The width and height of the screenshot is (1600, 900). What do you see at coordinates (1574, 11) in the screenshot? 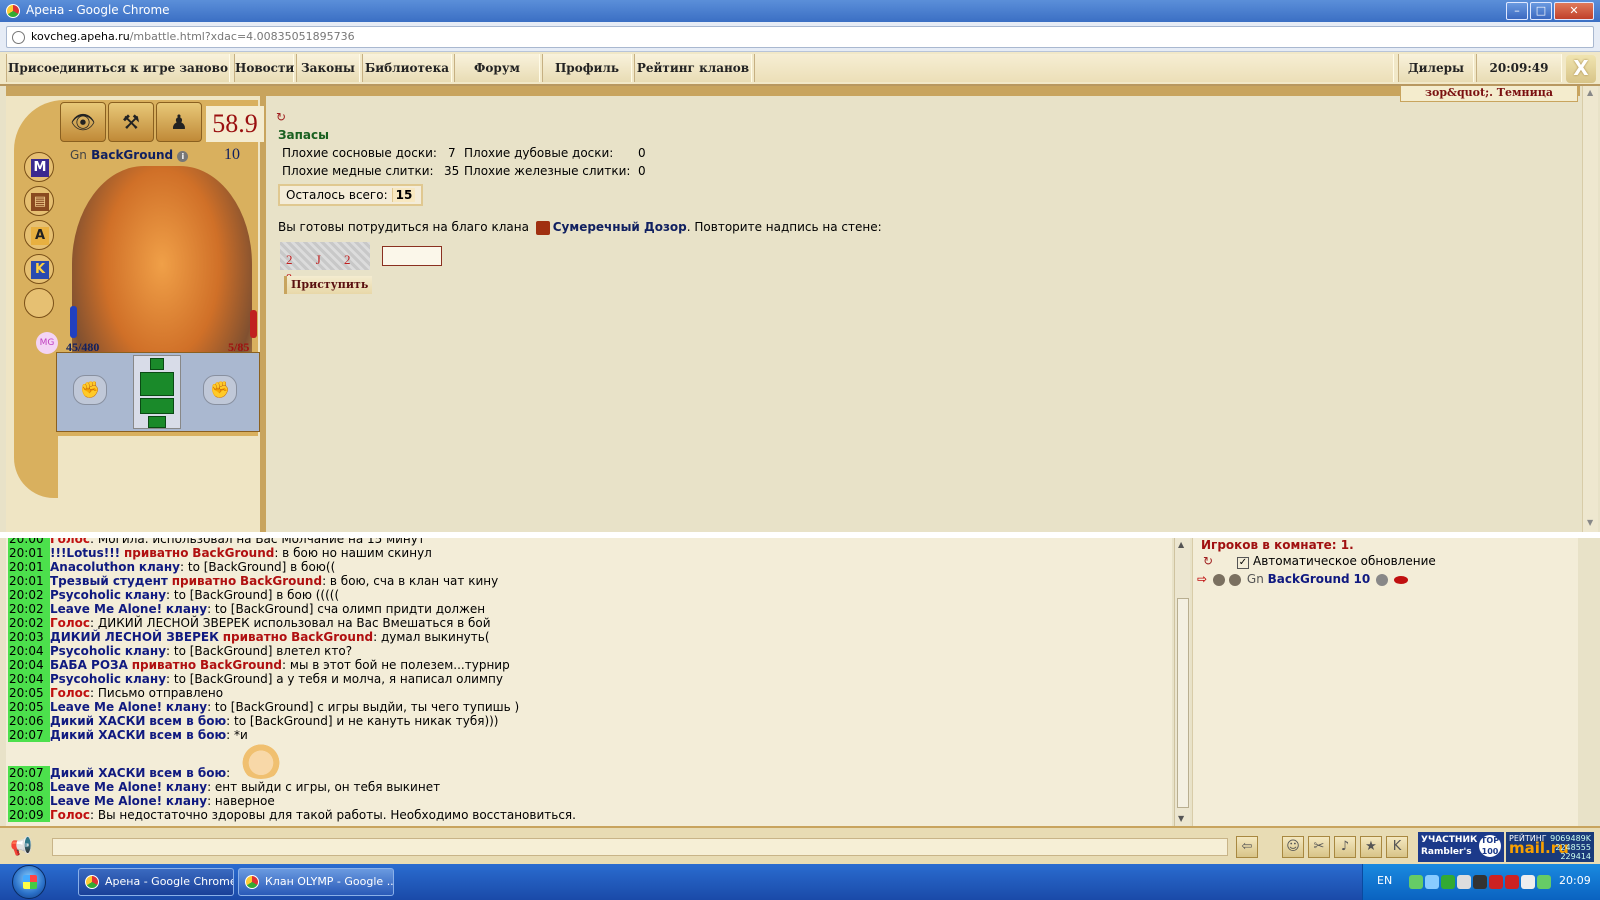
I see `window-close-button: ✕` at bounding box center [1574, 11].